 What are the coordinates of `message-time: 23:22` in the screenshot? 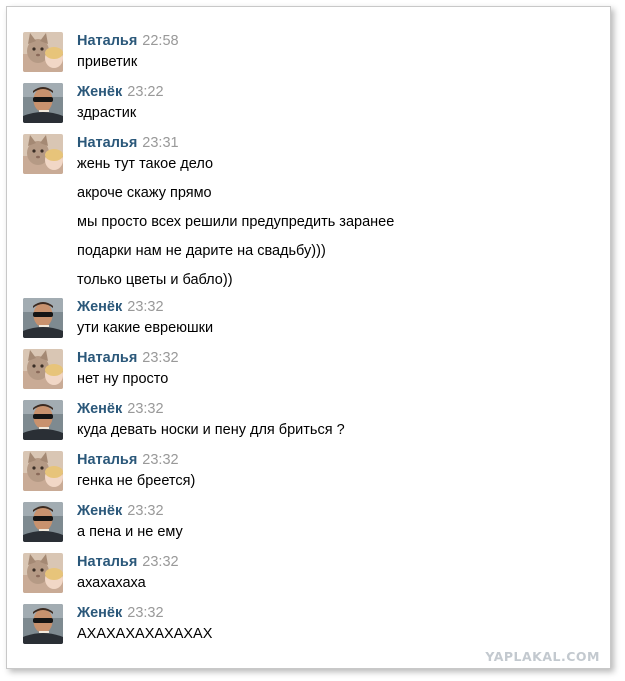 It's located at (145, 92).